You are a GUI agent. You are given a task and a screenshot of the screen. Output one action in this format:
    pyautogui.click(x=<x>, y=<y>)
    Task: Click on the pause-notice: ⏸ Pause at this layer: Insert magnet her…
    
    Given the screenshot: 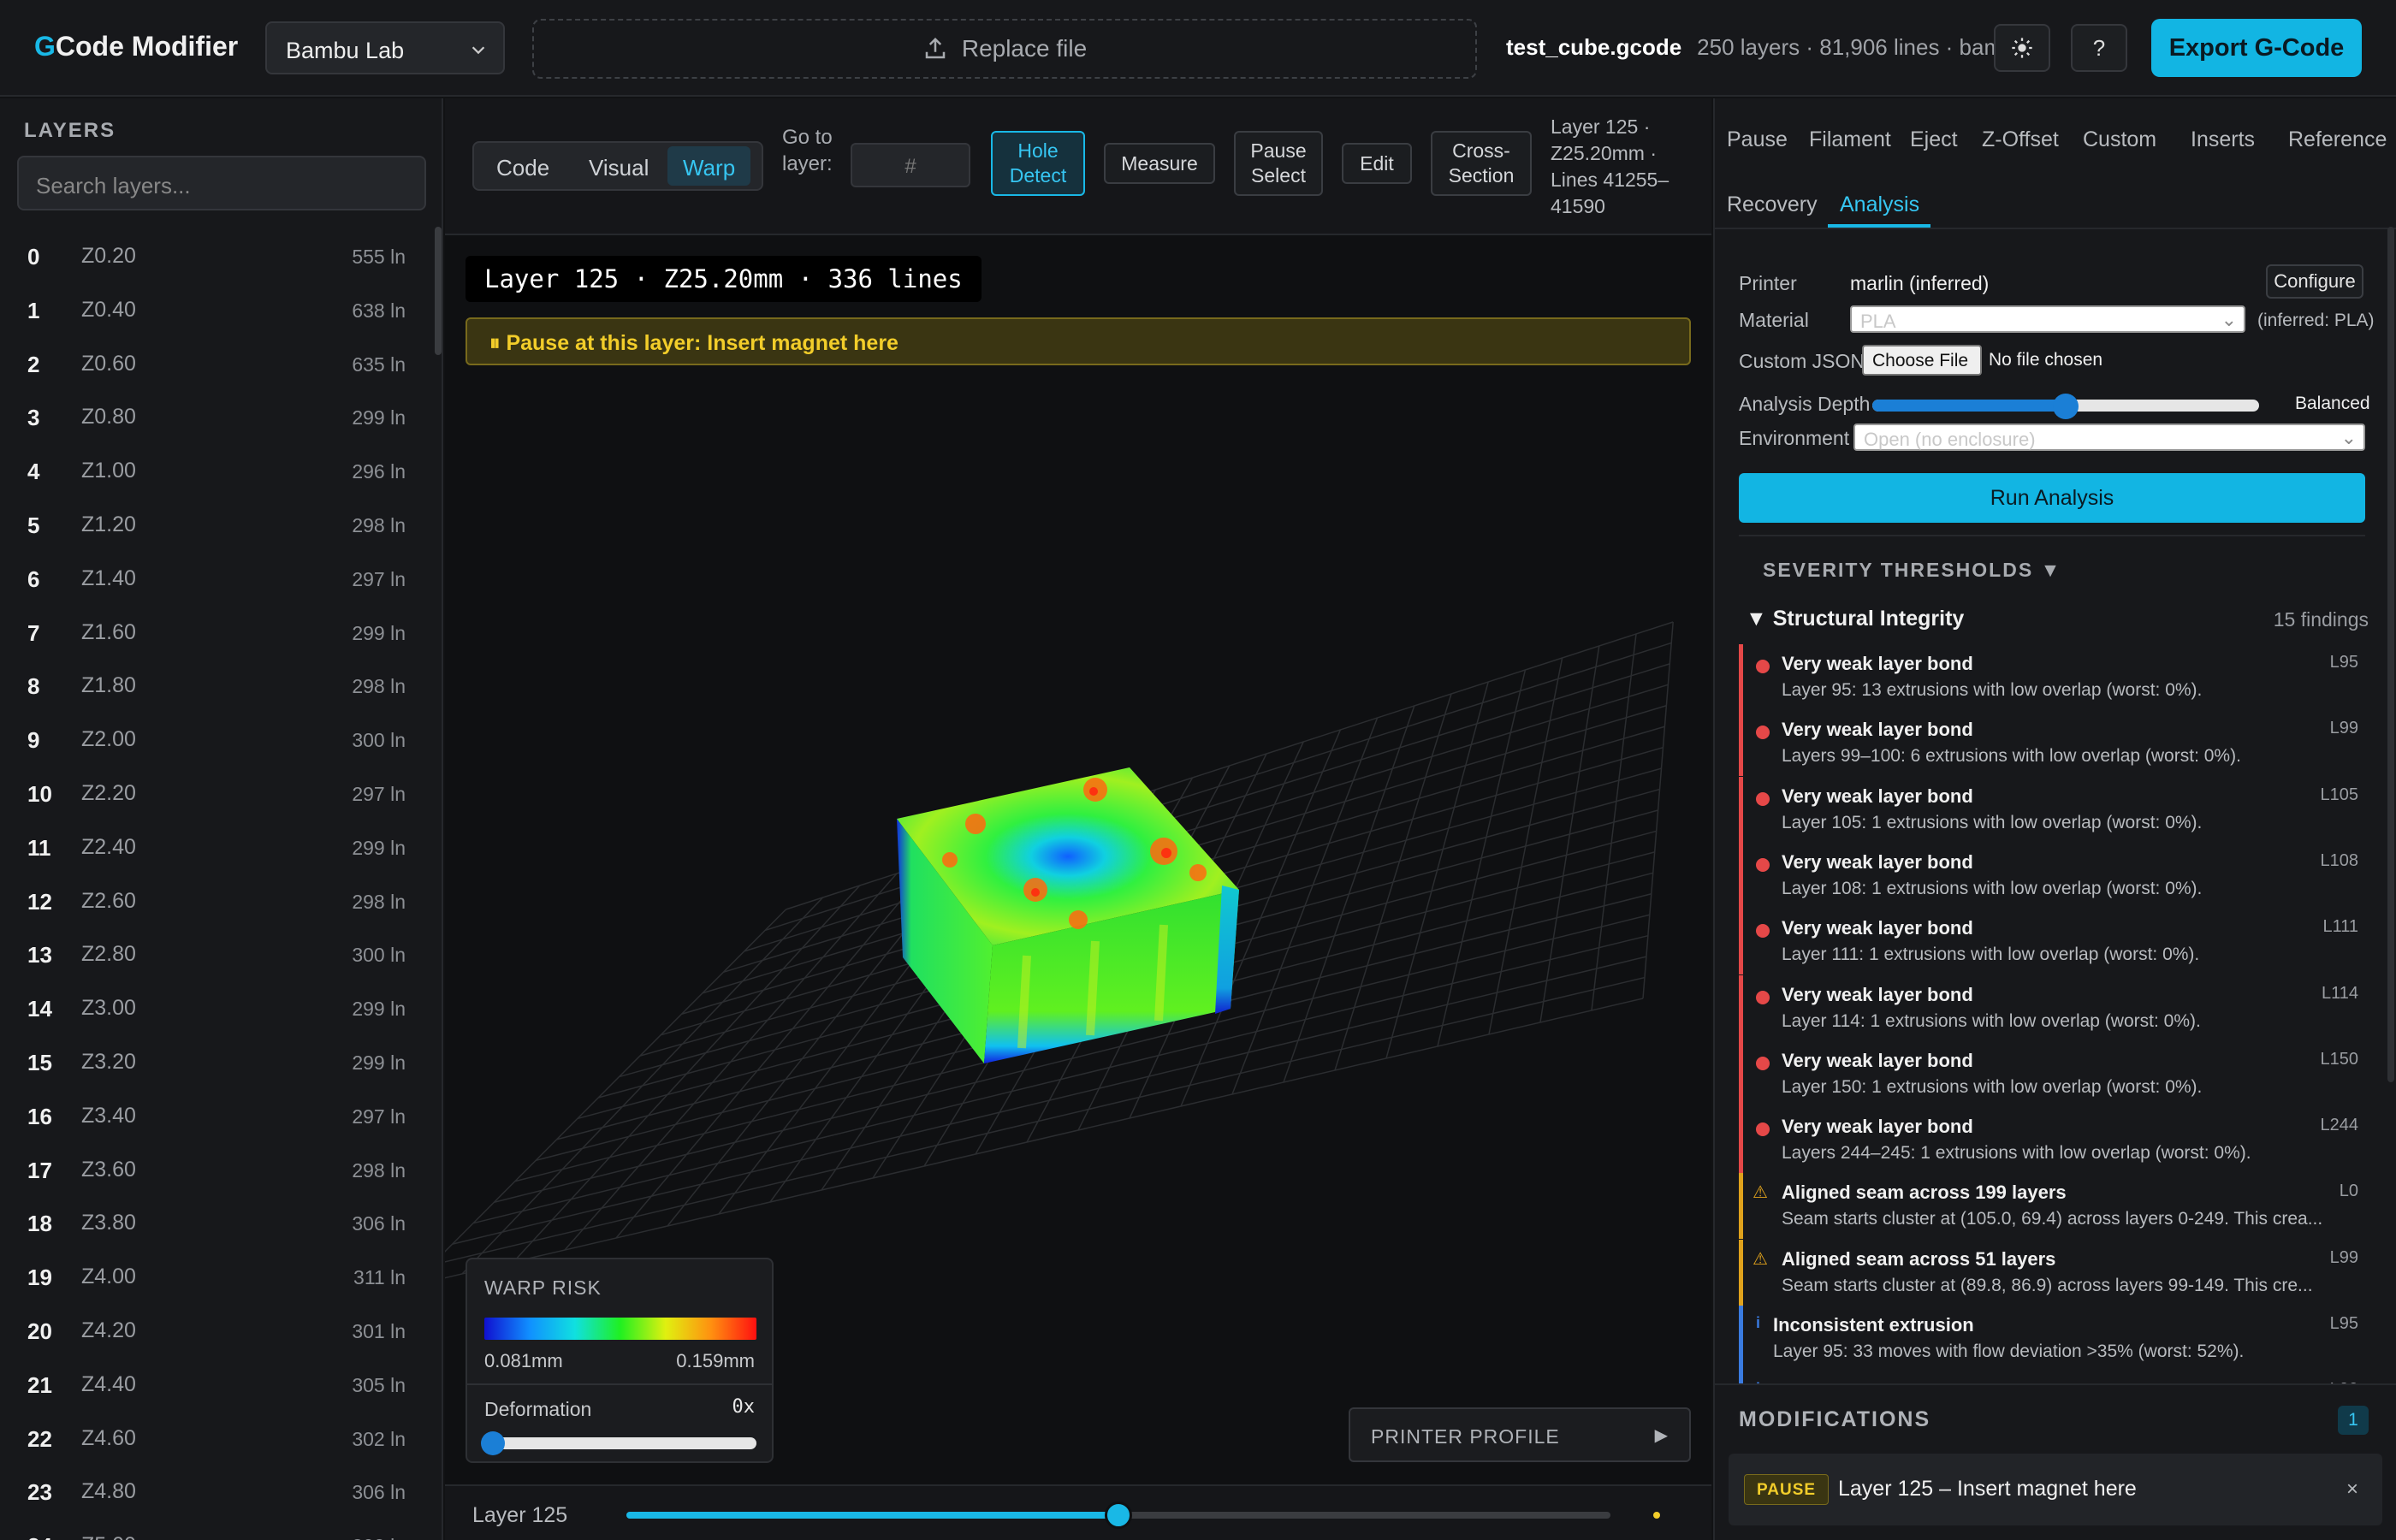 What is the action you would take?
    pyautogui.click(x=1078, y=341)
    